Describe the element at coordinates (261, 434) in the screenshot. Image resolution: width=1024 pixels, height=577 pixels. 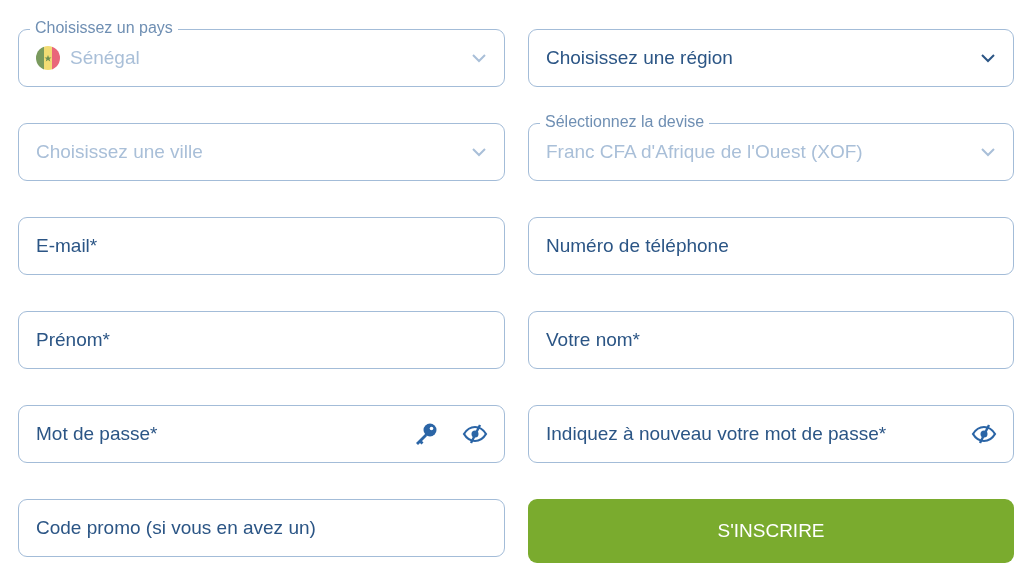
I see `password-field: Mot de passe*` at that location.